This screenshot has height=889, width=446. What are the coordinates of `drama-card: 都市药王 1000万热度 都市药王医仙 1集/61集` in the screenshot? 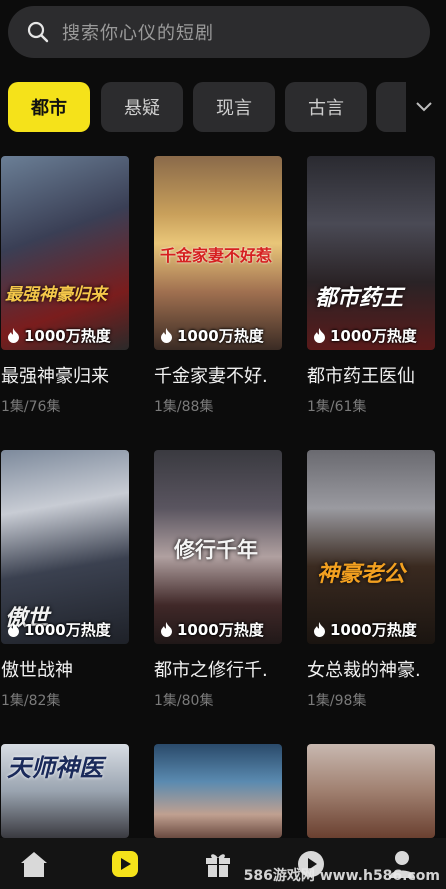 It's located at (371, 286).